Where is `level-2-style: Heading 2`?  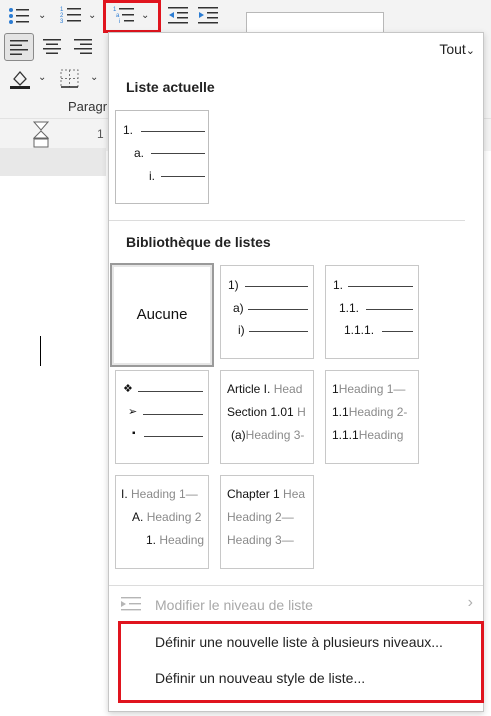
level-2-style: Heading 2 is located at coordinates (174, 517).